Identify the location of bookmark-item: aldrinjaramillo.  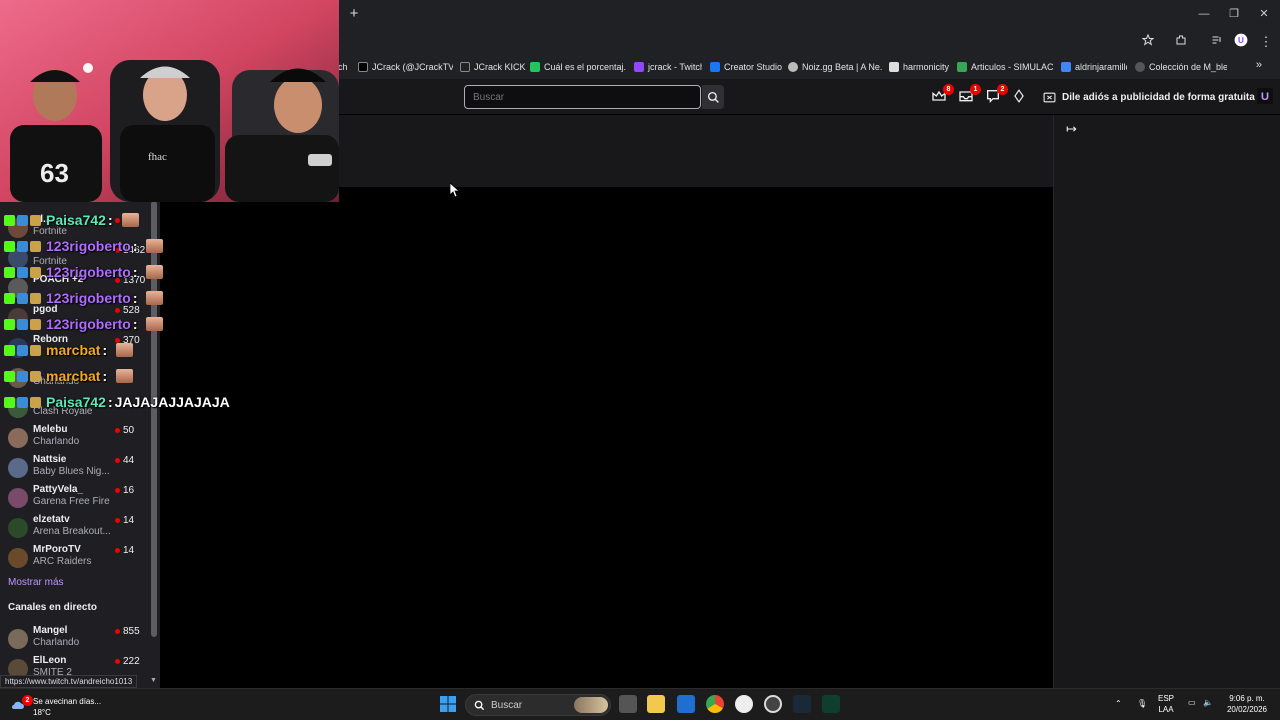
(1094, 67).